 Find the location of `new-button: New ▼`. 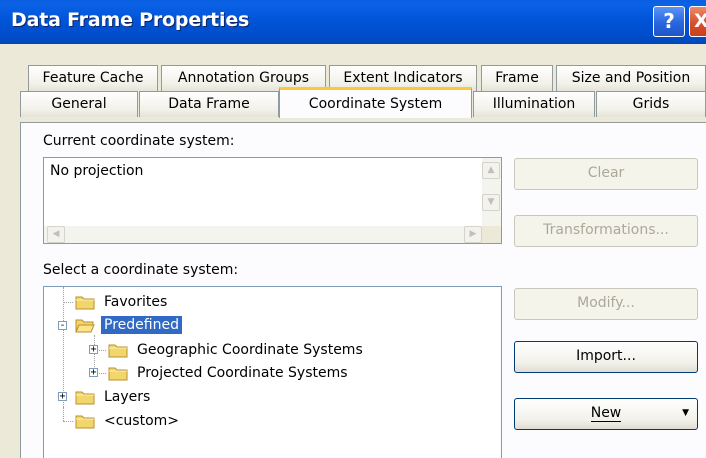

new-button: New ▼ is located at coordinates (606, 414).